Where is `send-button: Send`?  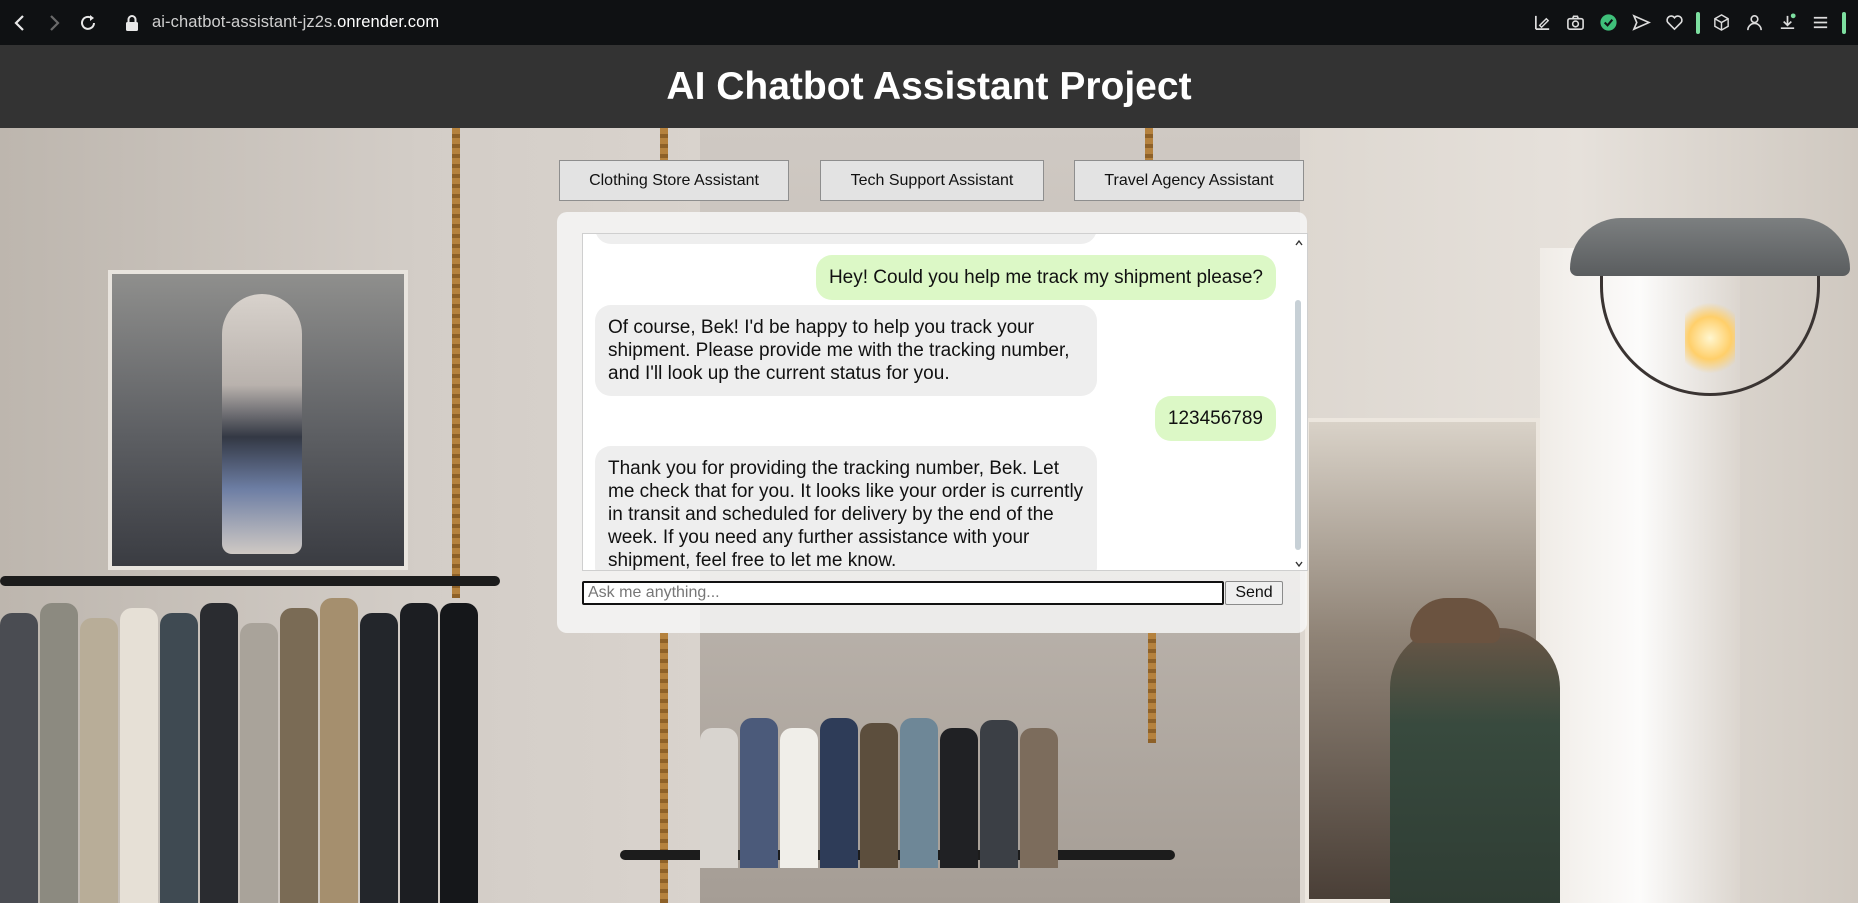 send-button: Send is located at coordinates (1254, 593).